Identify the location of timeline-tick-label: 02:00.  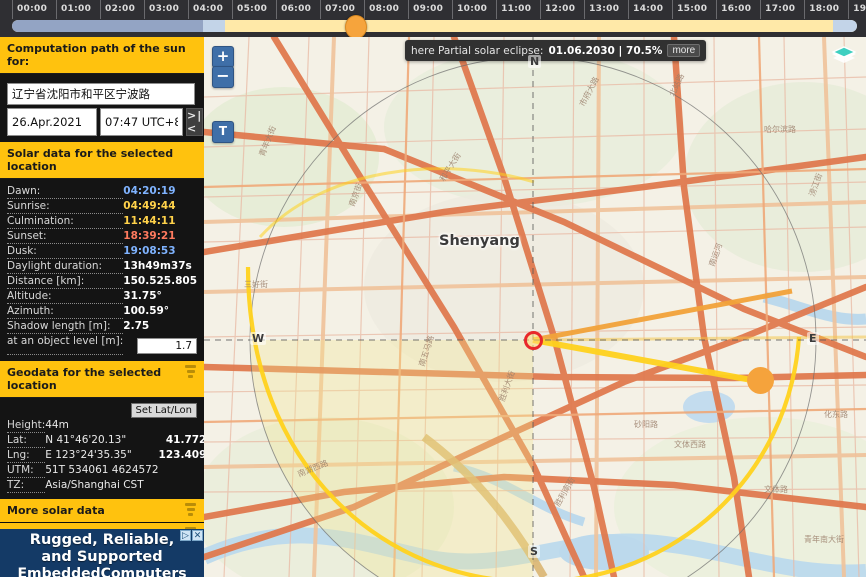
(120, 9).